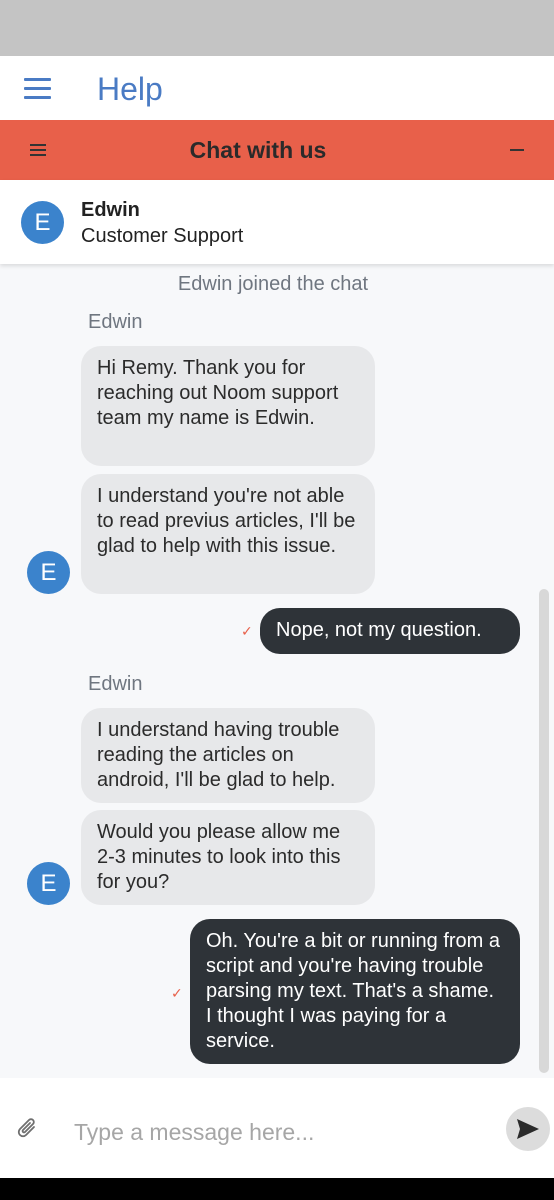 Image resolution: width=554 pixels, height=1200 pixels. I want to click on menu-icon, so click(37, 89).